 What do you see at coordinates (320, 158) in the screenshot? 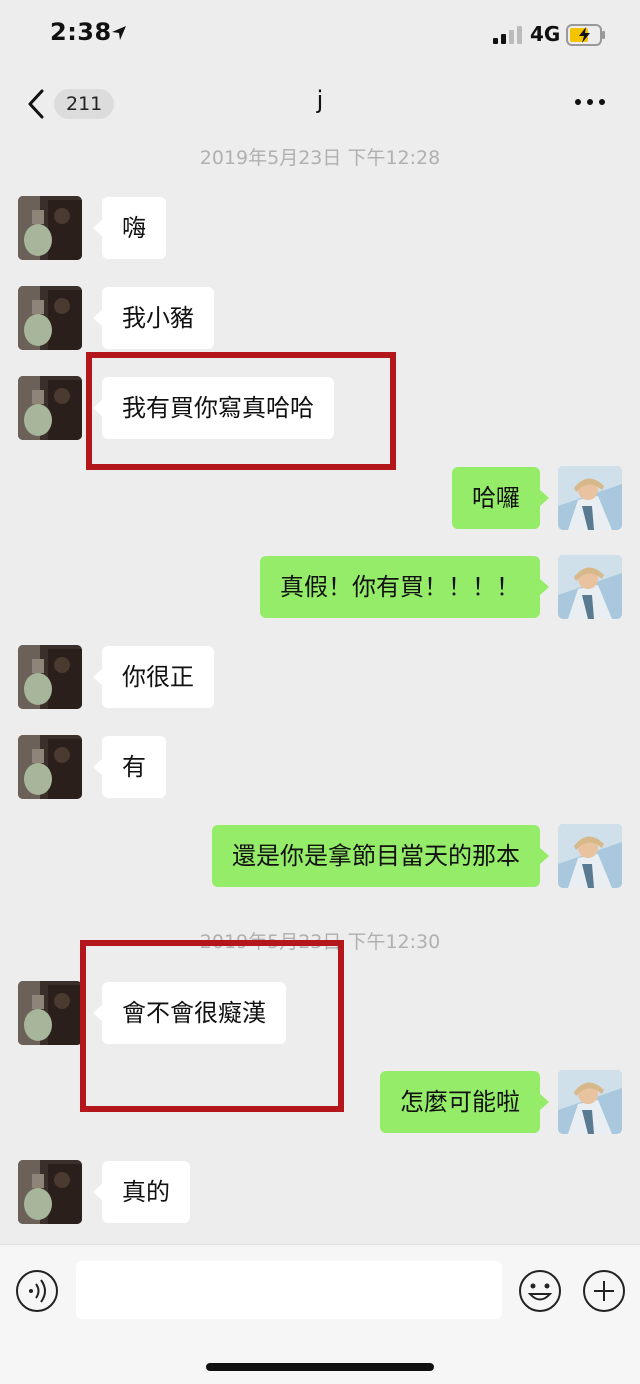
I see `message-timestamp: 2019年5月23日 下午12:28` at bounding box center [320, 158].